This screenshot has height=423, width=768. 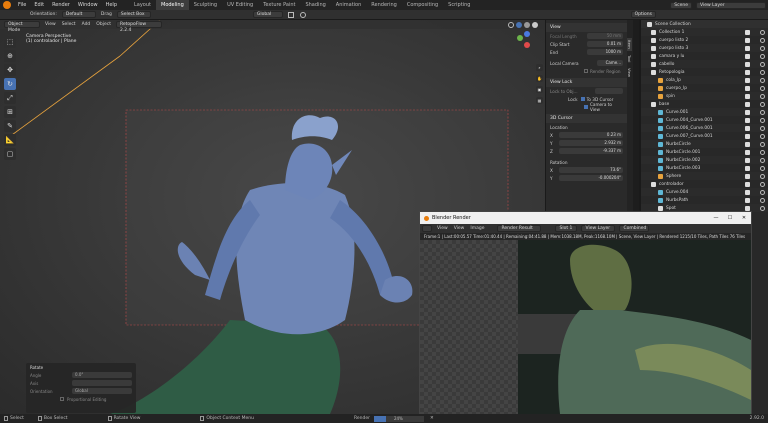 What do you see at coordinates (102, 391) in the screenshot?
I see `orientation-field: Global` at bounding box center [102, 391].